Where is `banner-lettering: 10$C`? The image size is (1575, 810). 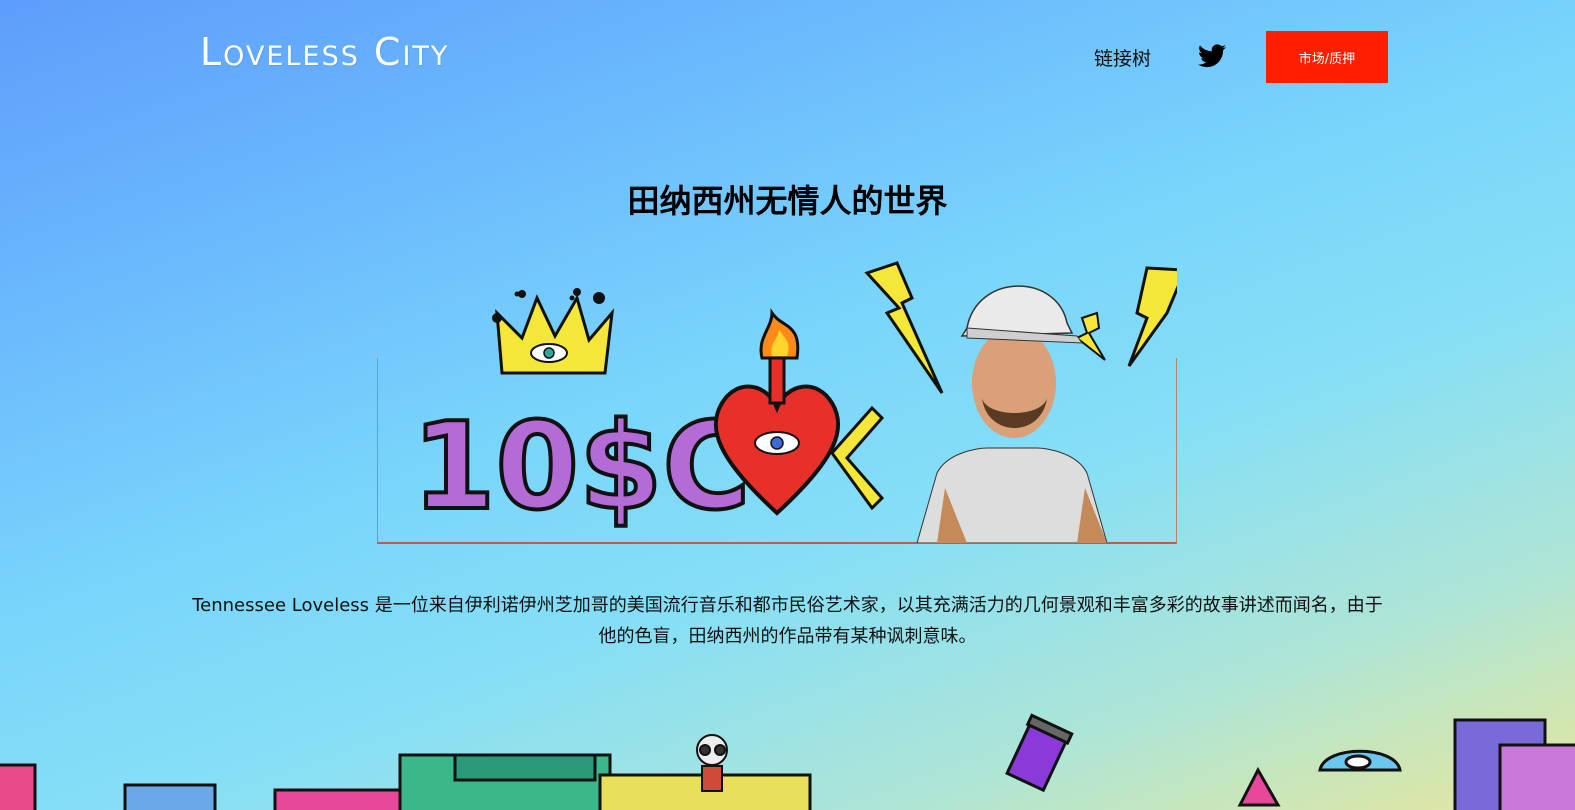
banner-lettering: 10$C is located at coordinates (581, 467).